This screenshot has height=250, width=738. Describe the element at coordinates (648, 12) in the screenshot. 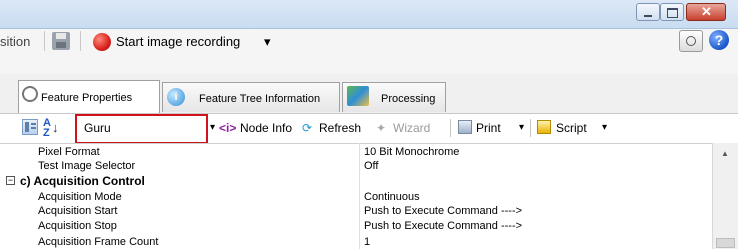

I see `minimize-button` at that location.